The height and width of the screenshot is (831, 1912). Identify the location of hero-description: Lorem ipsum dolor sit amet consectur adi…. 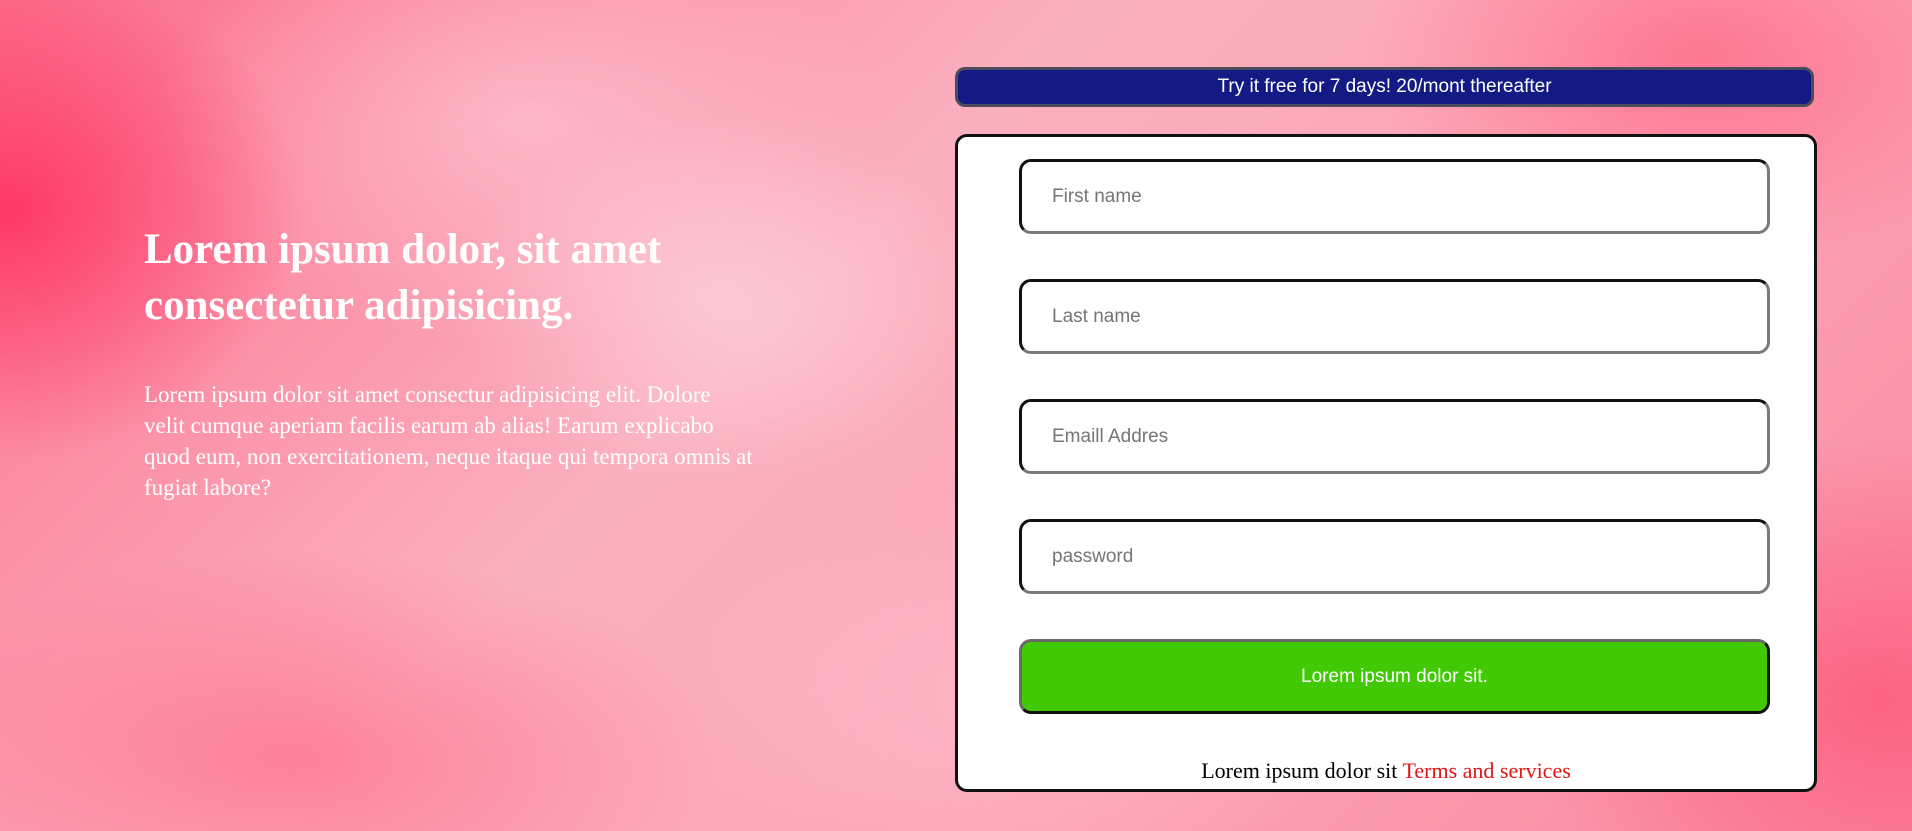
(448, 441).